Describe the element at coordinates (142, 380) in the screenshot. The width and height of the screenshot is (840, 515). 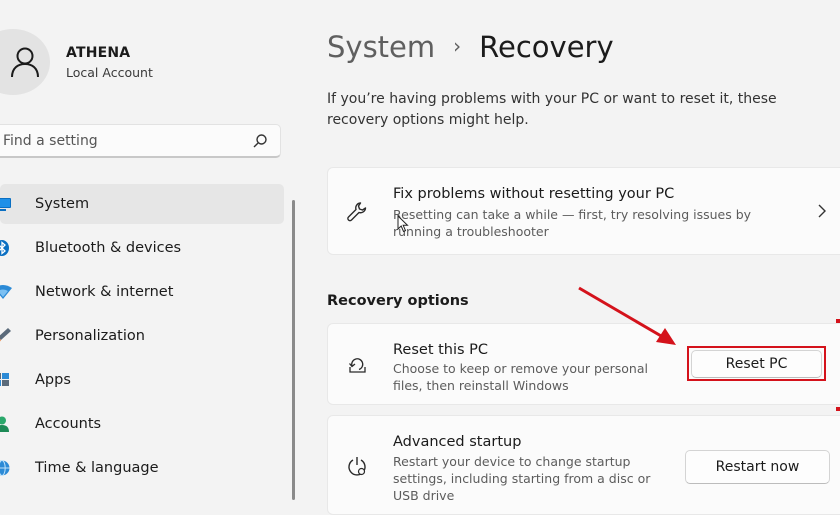
I see `sidebar-item-apps: Apps` at that location.